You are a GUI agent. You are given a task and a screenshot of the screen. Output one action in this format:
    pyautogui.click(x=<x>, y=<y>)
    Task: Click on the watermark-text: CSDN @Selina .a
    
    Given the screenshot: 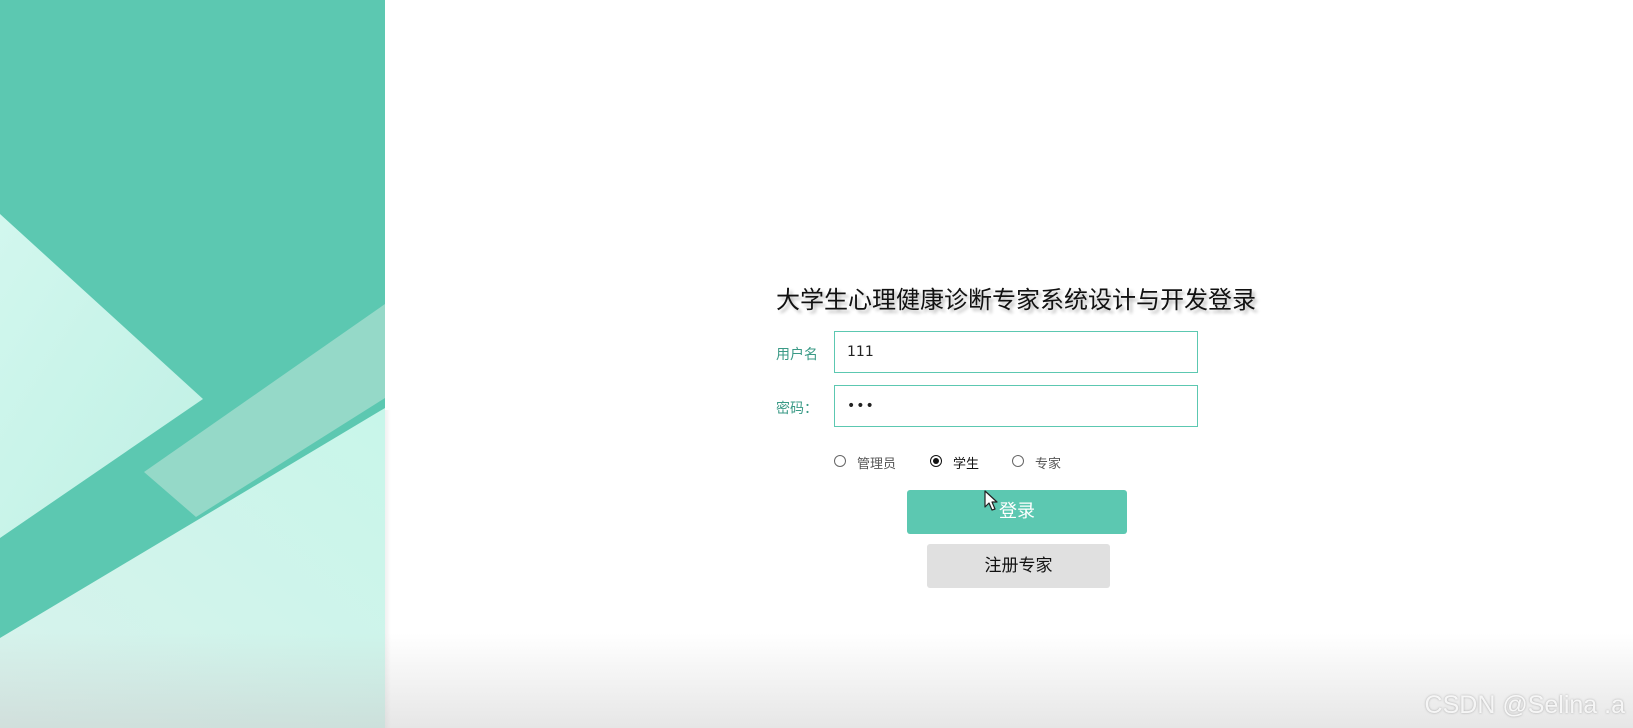 What is the action you would take?
    pyautogui.click(x=1524, y=705)
    